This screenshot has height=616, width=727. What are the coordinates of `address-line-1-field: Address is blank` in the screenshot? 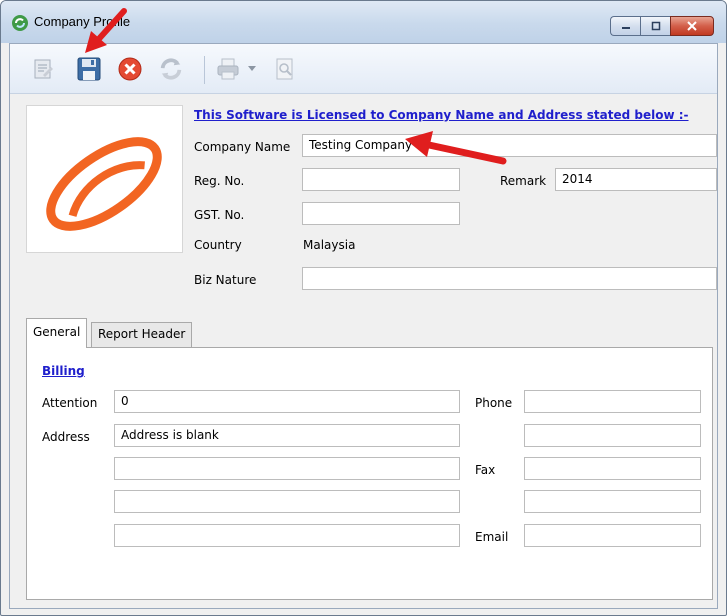 It's located at (287, 435).